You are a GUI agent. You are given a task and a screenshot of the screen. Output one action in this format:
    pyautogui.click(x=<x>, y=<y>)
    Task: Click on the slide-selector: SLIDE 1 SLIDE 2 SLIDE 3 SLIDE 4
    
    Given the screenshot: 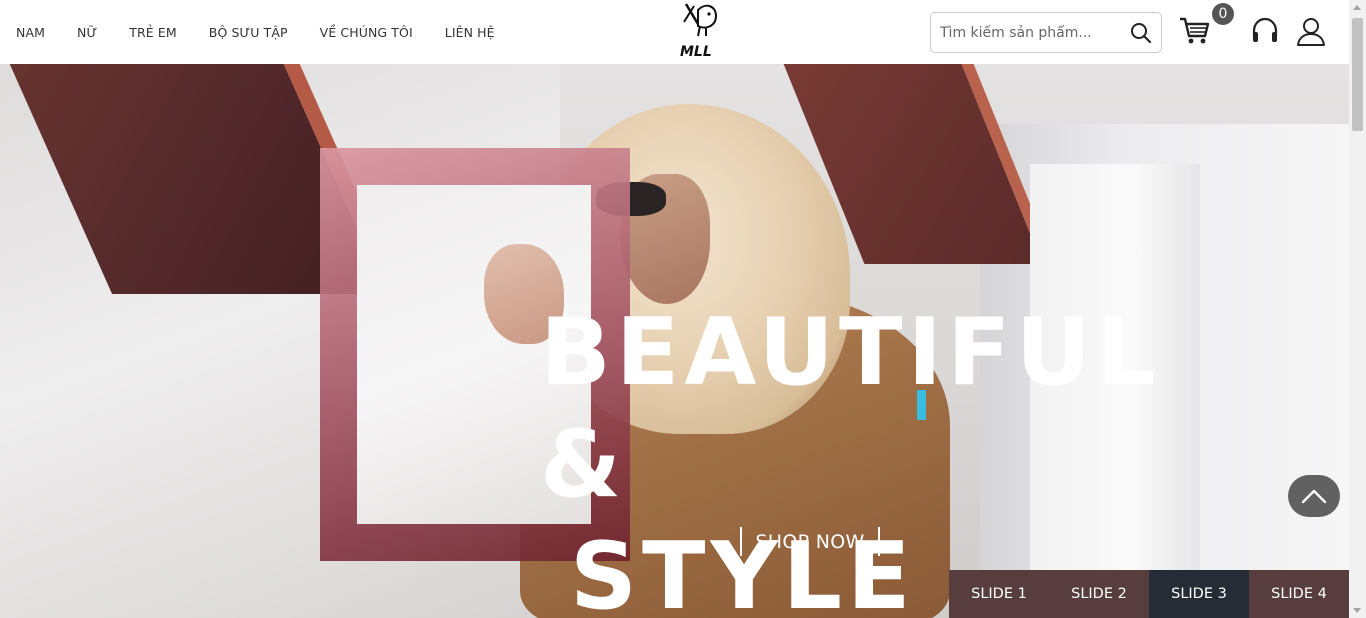 What is the action you would take?
    pyautogui.click(x=1149, y=594)
    